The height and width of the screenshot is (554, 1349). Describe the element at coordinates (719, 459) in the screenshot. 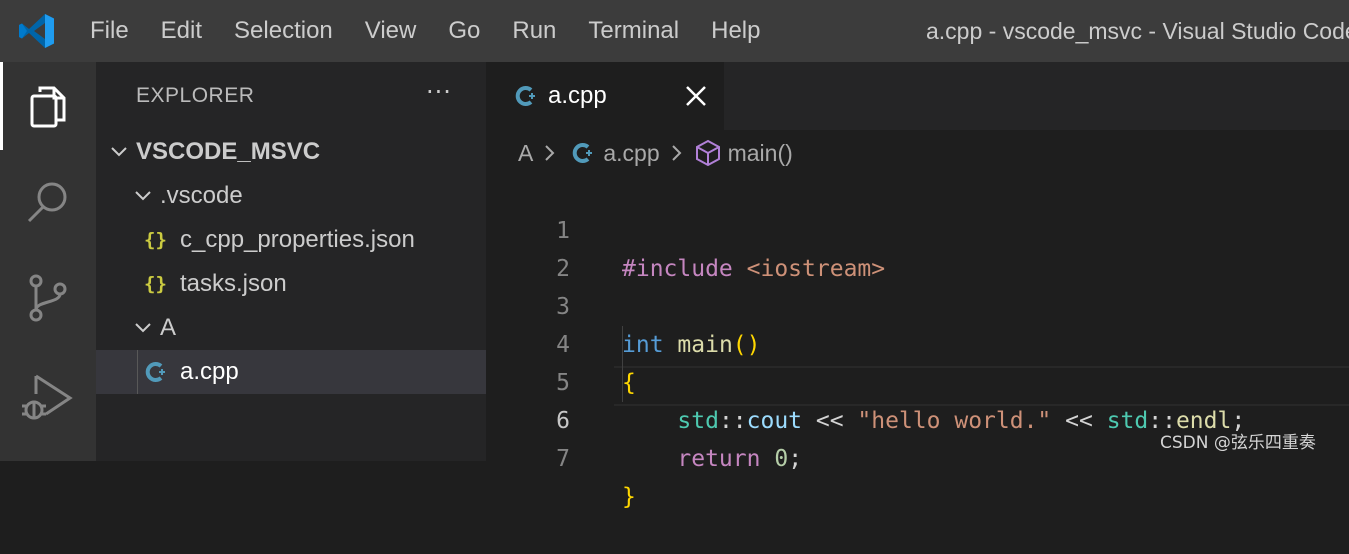

I see `token-keyword: return` at that location.